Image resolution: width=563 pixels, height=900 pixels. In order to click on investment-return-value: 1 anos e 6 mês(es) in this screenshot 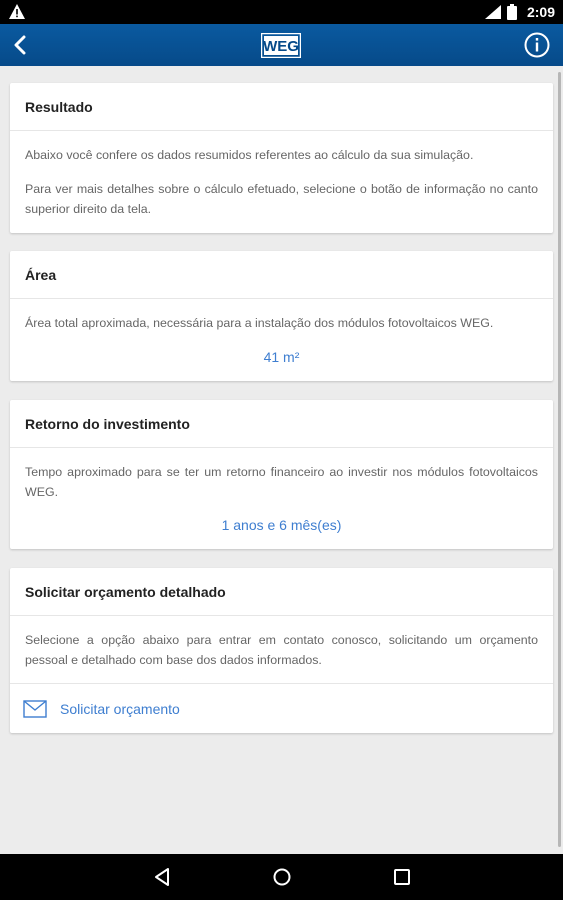, I will do `click(281, 525)`.